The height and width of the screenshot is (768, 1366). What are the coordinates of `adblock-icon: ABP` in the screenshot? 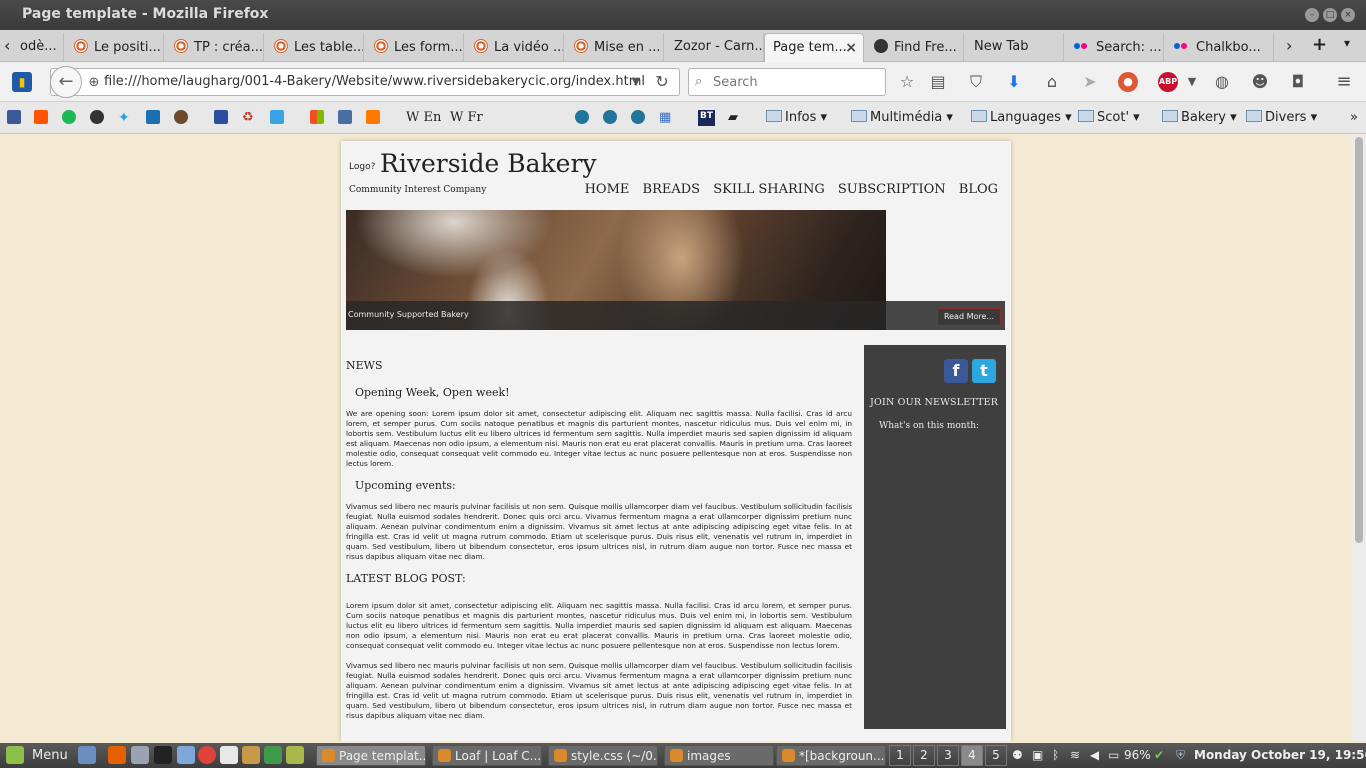 It's located at (1168, 82).